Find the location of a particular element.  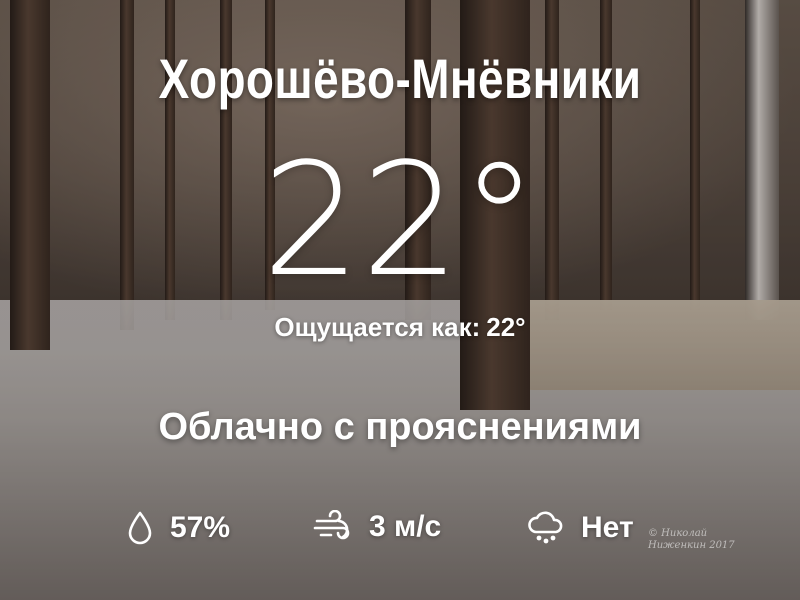

photo-watermark: © Николай Ниженкин 2017 is located at coordinates (718, 540).